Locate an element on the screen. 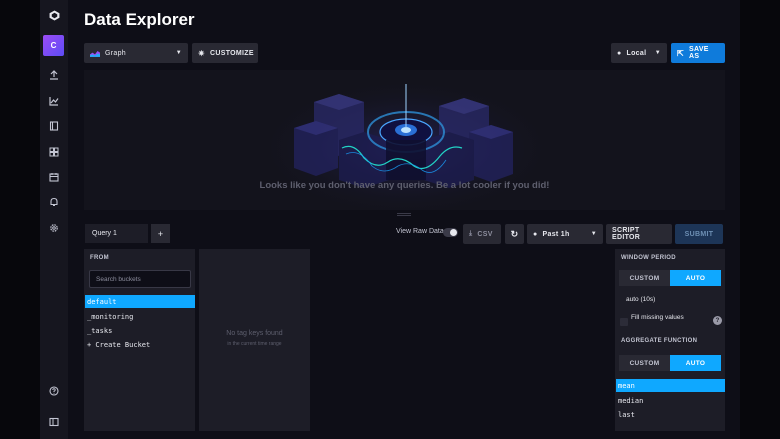 The image size is (780, 439). left-nav: C is located at coordinates (54, 219).